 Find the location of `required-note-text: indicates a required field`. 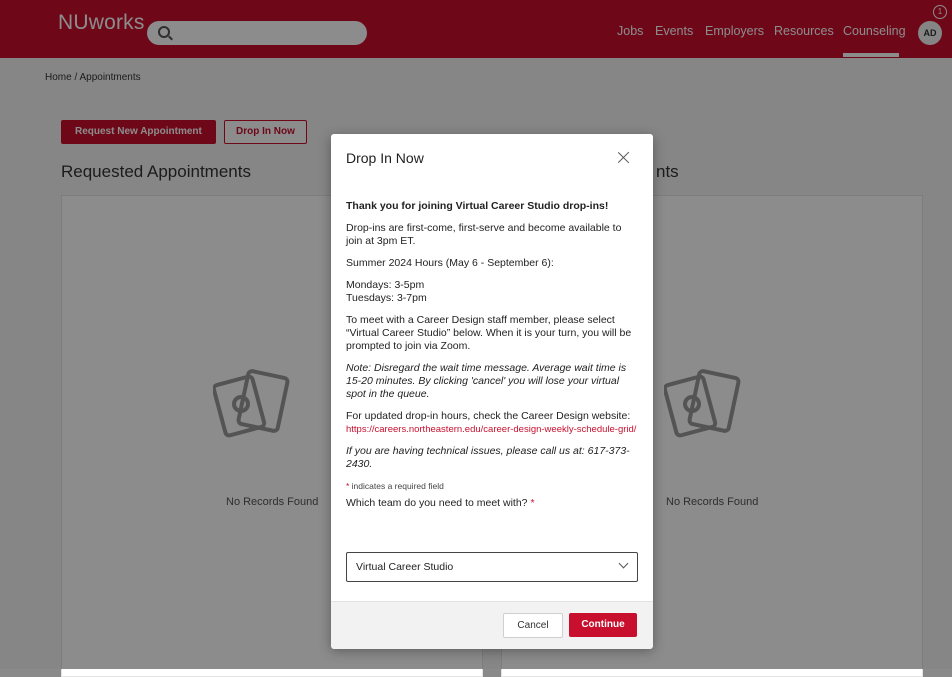

required-note-text: indicates a required field is located at coordinates (397, 486).